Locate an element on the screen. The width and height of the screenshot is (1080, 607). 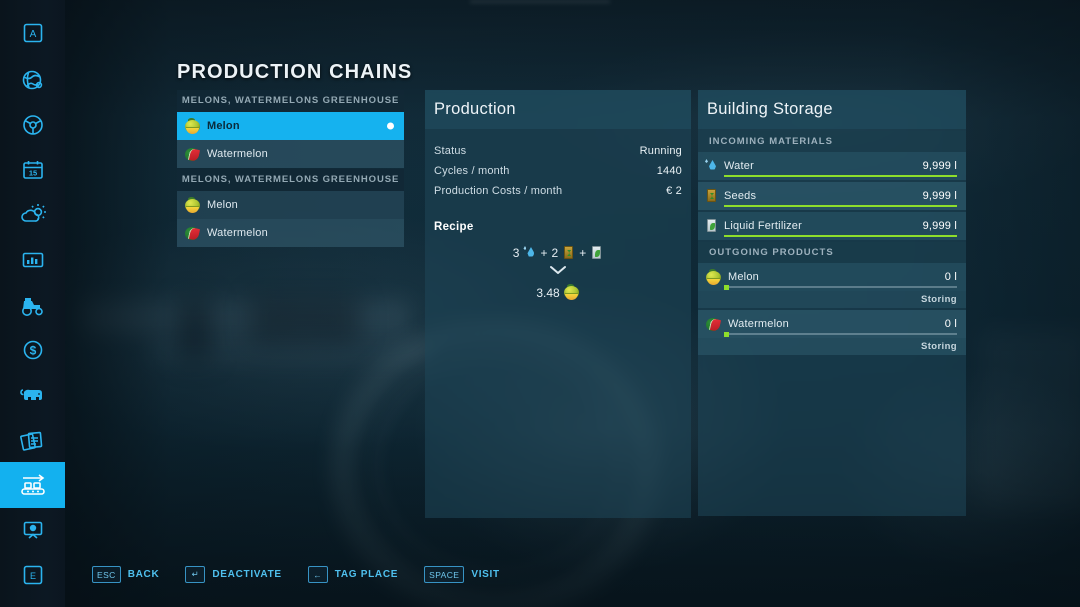
sidebar-item-animals is located at coordinates (32, 395).